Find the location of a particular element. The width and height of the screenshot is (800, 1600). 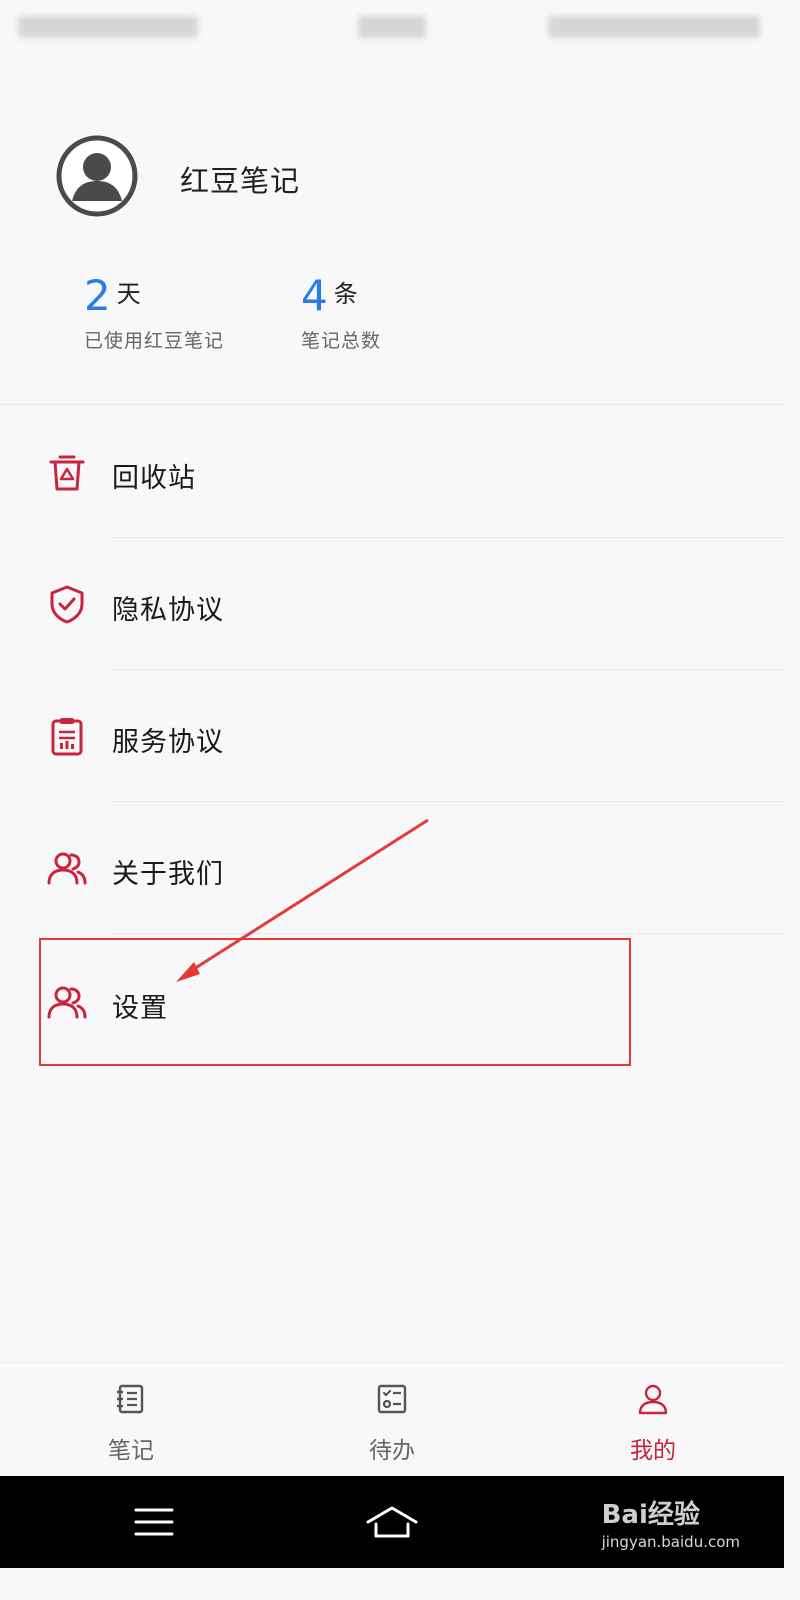

bottom-tab-bar: 笔记 待办 我的 is located at coordinates (392, 1419).